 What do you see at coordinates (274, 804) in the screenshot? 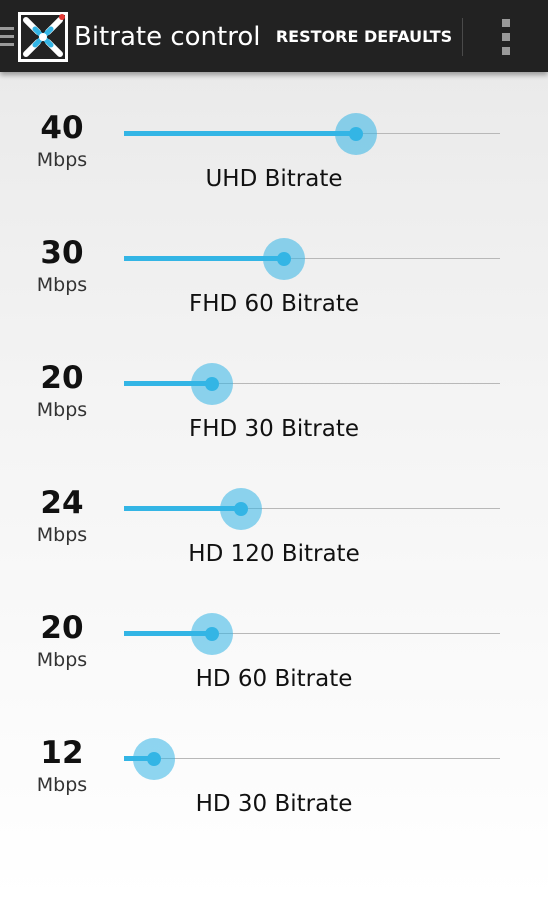
I see `bitrate-label: HD 30 Bitrate` at bounding box center [274, 804].